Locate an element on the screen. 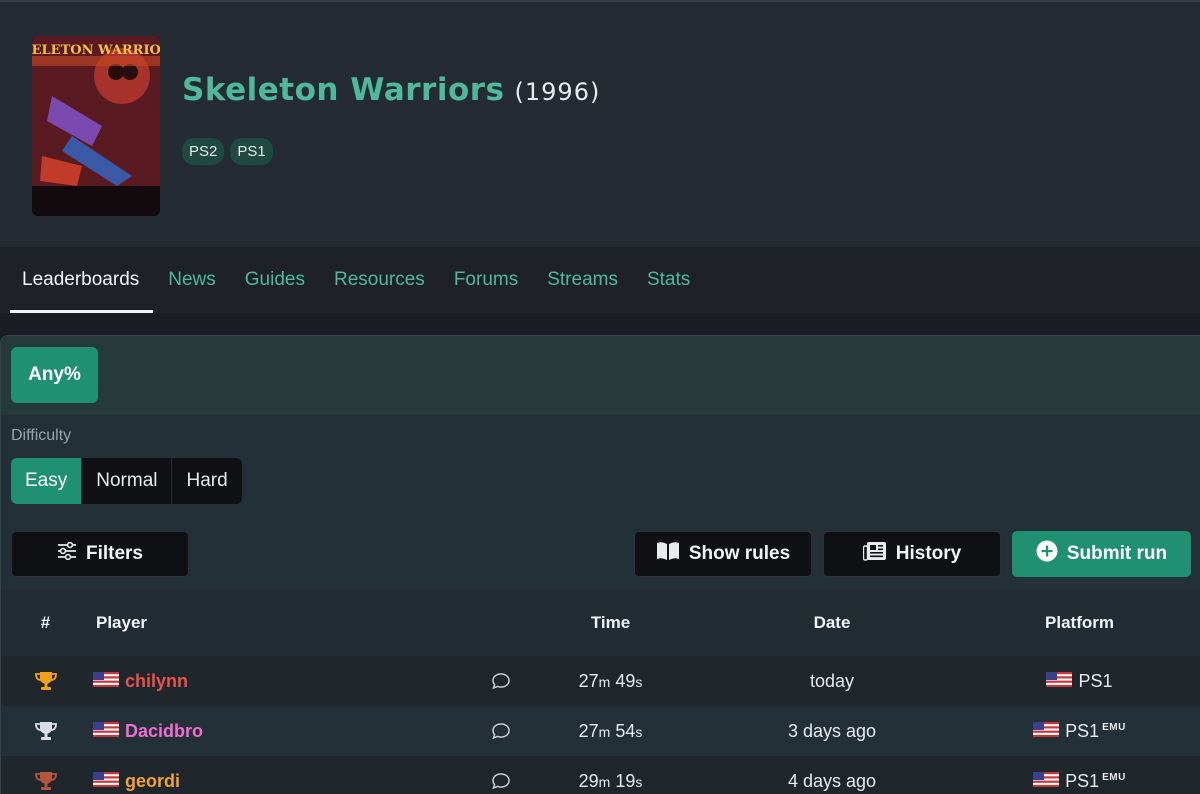 The width and height of the screenshot is (1200, 794). tab-streams: Streams is located at coordinates (583, 280).